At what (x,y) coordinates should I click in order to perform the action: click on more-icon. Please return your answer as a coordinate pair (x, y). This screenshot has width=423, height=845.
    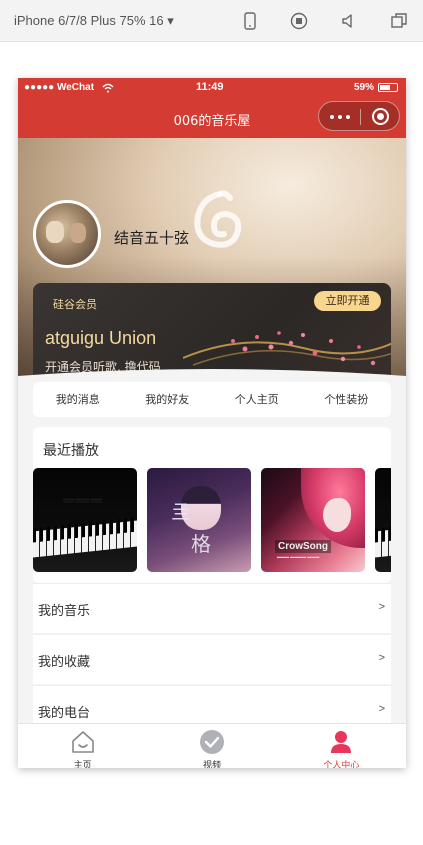
    Looking at the image, I should click on (340, 117).